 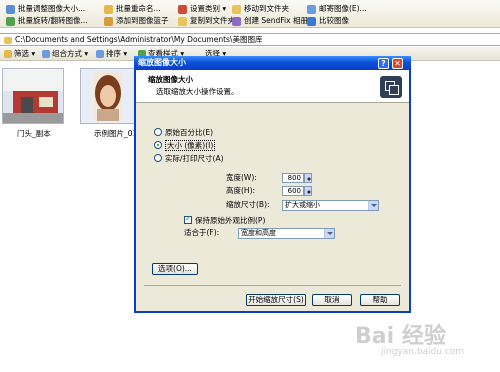 What do you see at coordinates (182, 21) in the screenshot?
I see `copy-folder-icon` at bounding box center [182, 21].